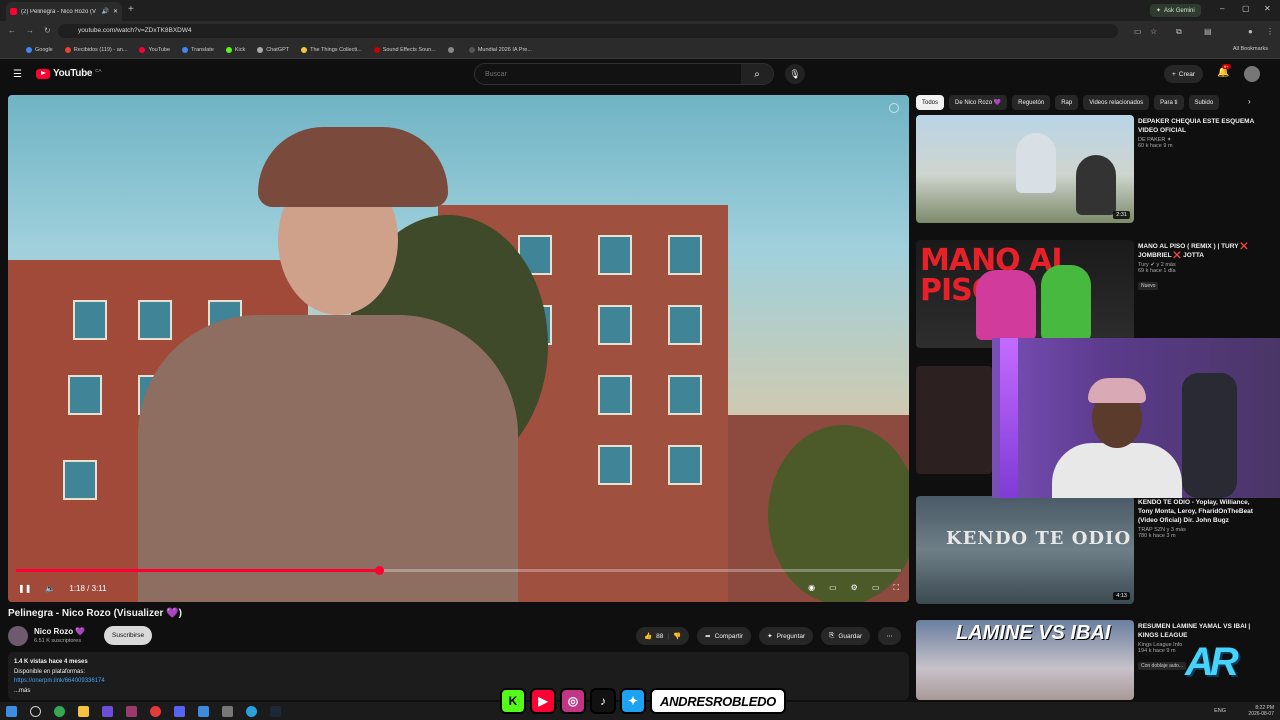 This screenshot has height=720, width=1280. I want to click on menu-dots-icon: ⋮, so click(1270, 31).